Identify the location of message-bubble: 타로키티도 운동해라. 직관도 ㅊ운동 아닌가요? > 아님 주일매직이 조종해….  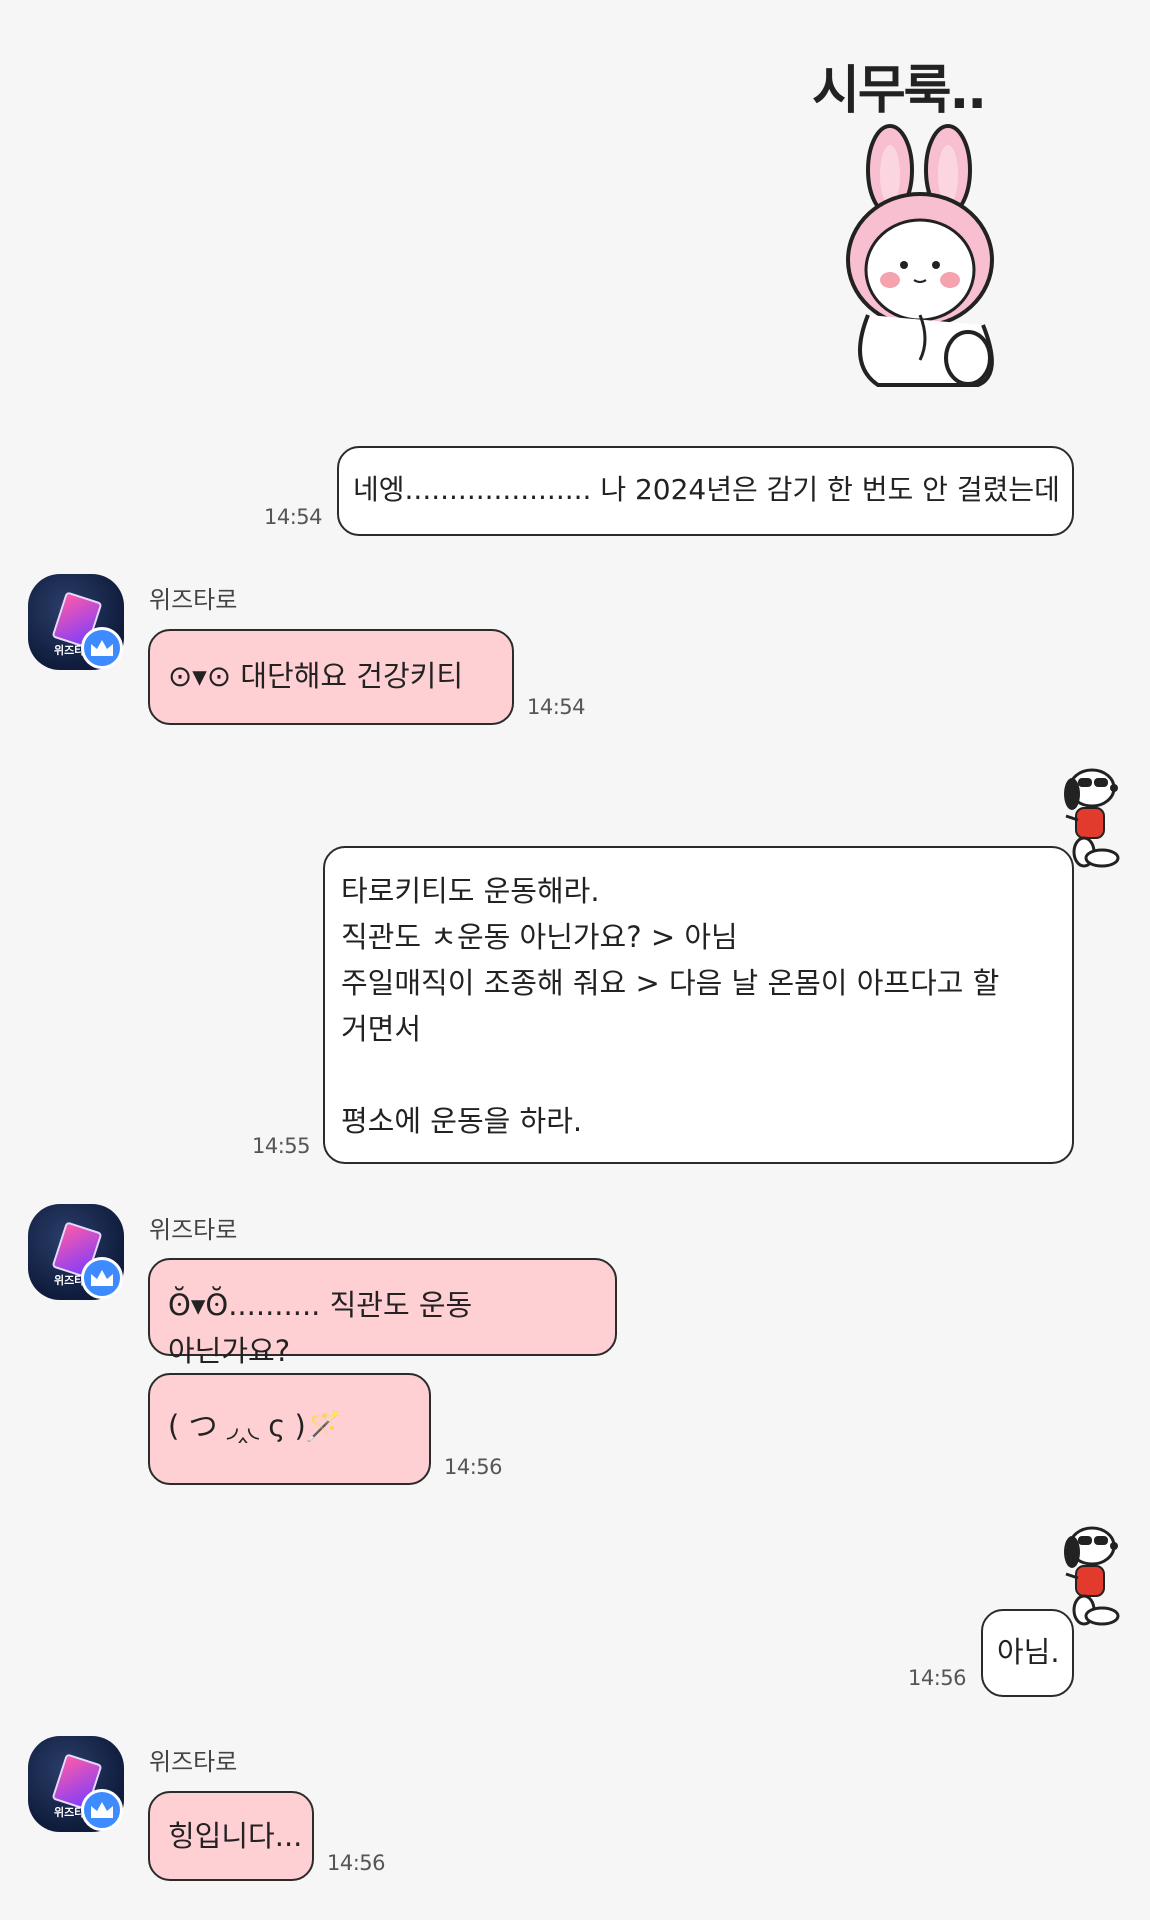
(698, 1005).